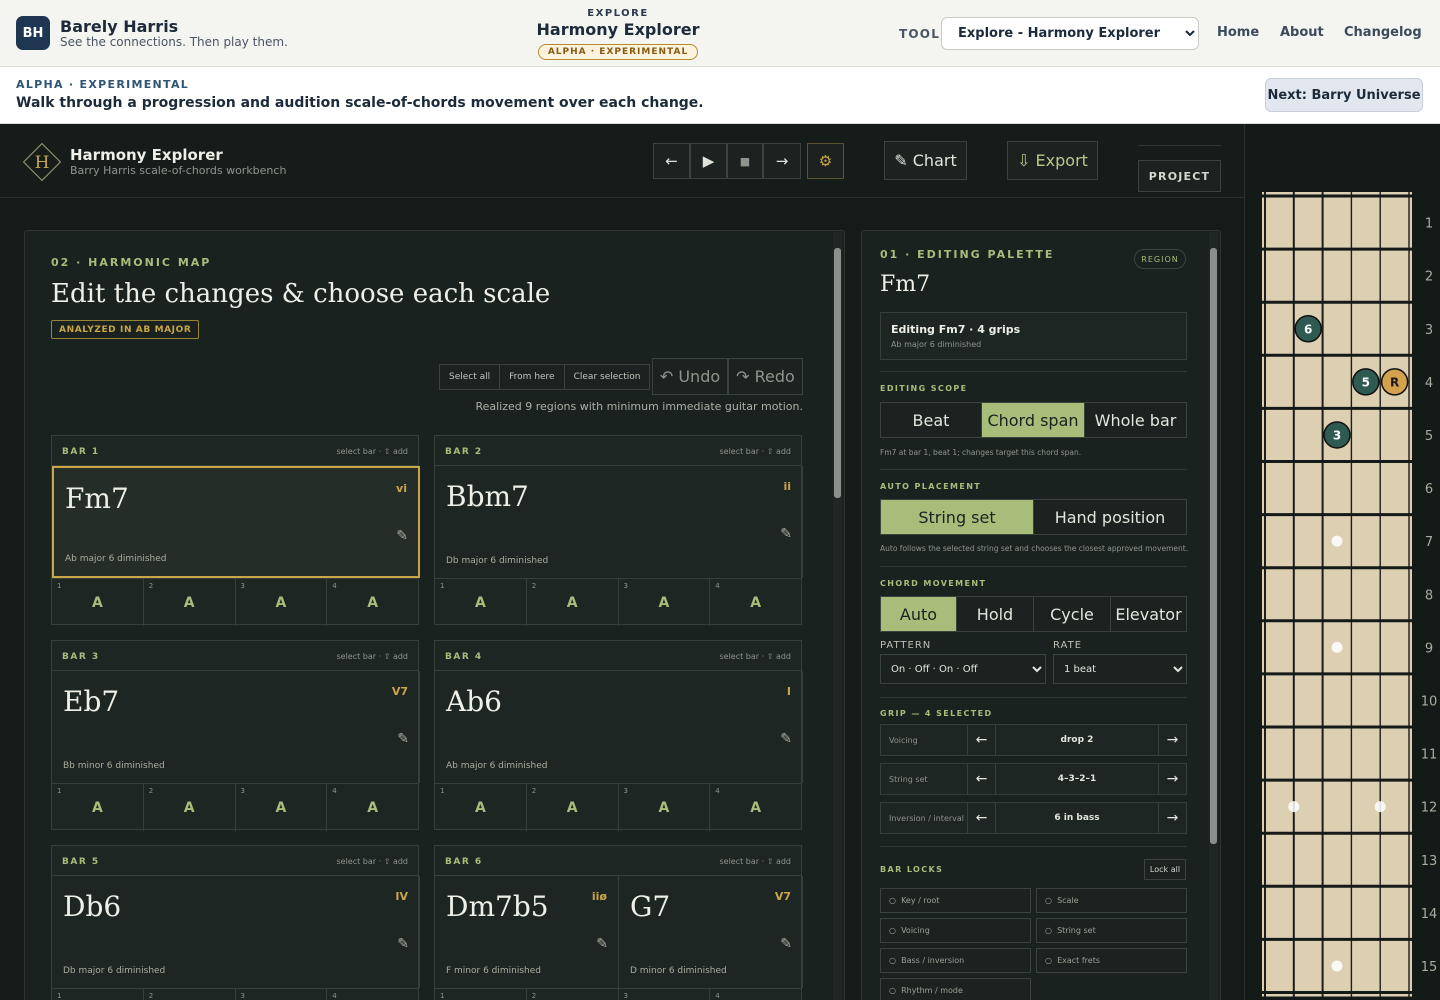 Image resolution: width=1440 pixels, height=1000 pixels. What do you see at coordinates (1111, 960) in the screenshot?
I see `bar-lock-toggle: ○ Exact frets` at bounding box center [1111, 960].